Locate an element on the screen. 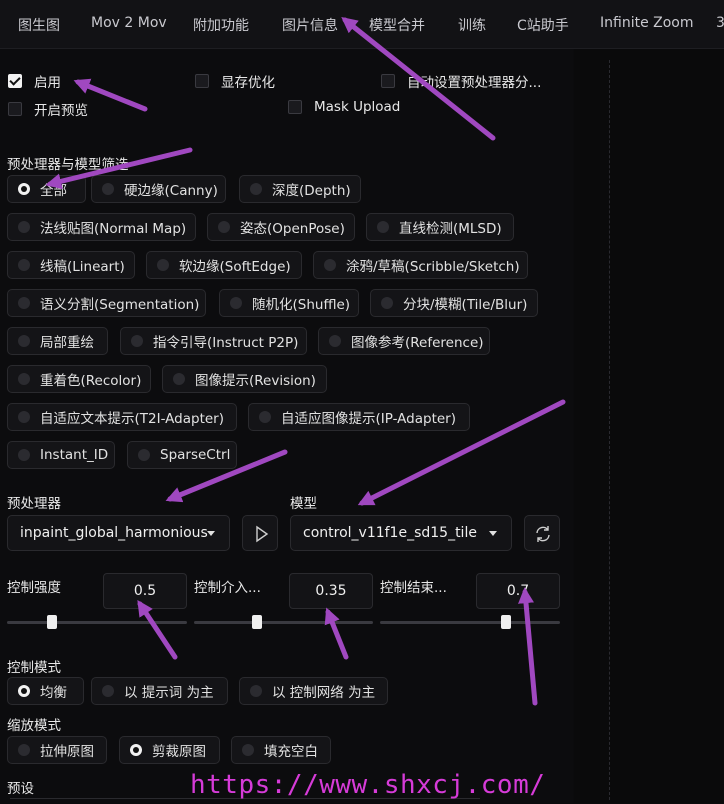 The width and height of the screenshot is (724, 804). arrow-to-enable is located at coordinates (110, 95).